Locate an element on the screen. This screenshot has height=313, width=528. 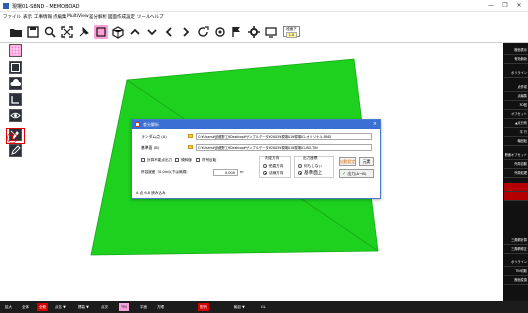
bottom-button: GL is located at coordinates (263, 307).